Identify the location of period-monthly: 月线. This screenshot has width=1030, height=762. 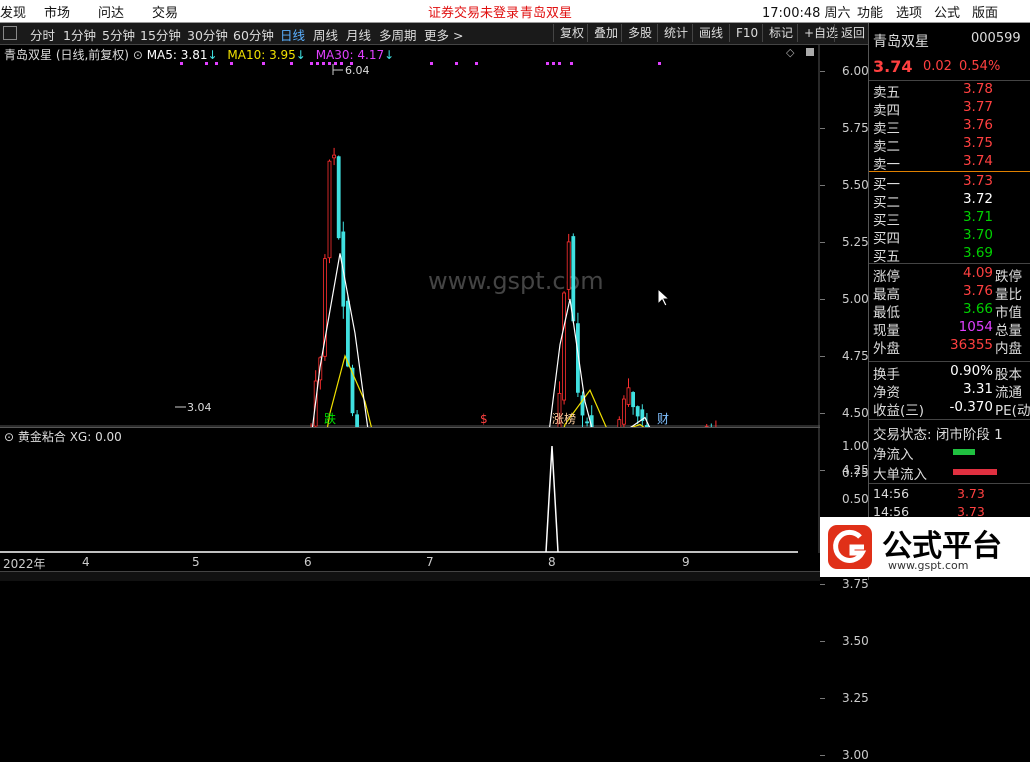
(358, 34).